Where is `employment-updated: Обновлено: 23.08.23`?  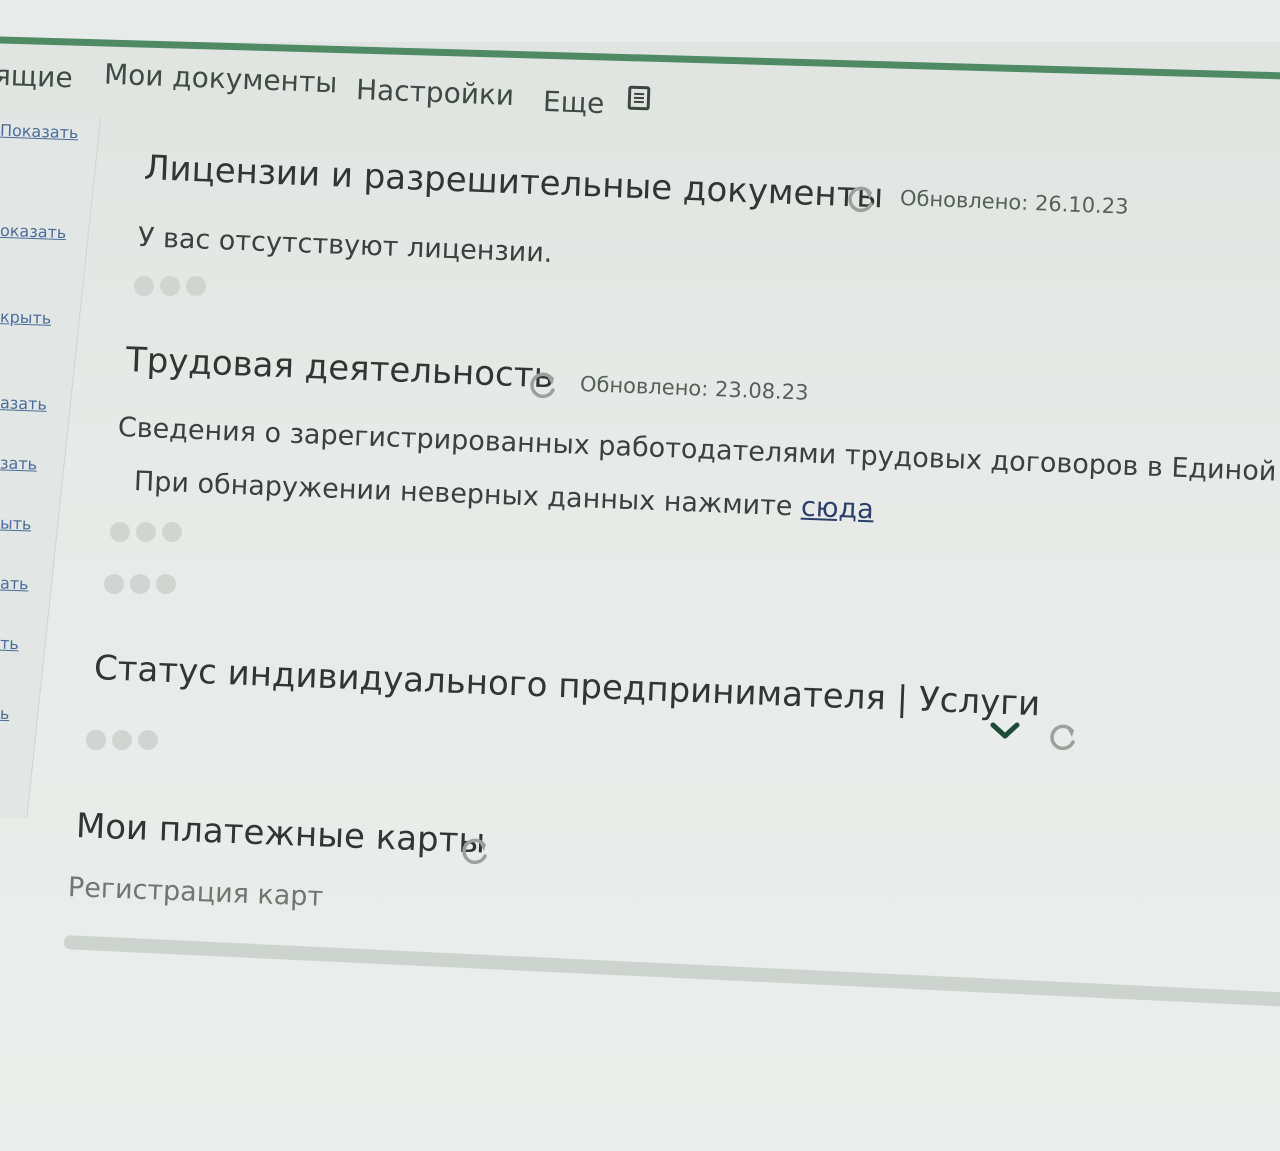
employment-updated: Обновлено: 23.08.23 is located at coordinates (694, 388).